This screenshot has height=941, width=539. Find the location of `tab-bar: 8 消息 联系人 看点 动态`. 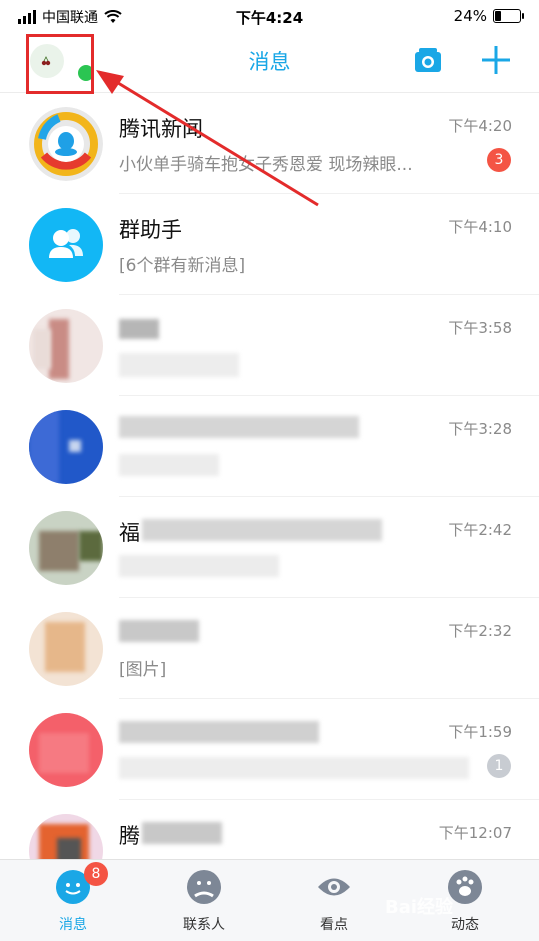

tab-bar: 8 消息 联系人 看点 动态 is located at coordinates (269, 900).